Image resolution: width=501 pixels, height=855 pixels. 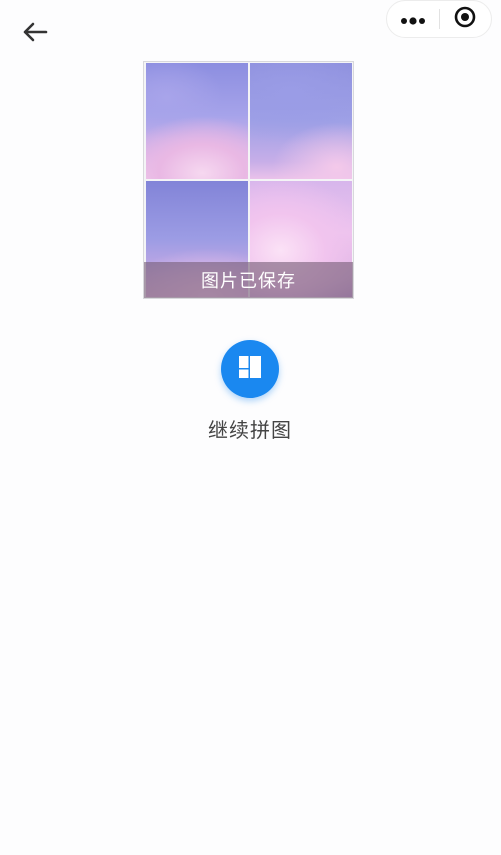 I want to click on collage-tile-top-right, so click(x=301, y=121).